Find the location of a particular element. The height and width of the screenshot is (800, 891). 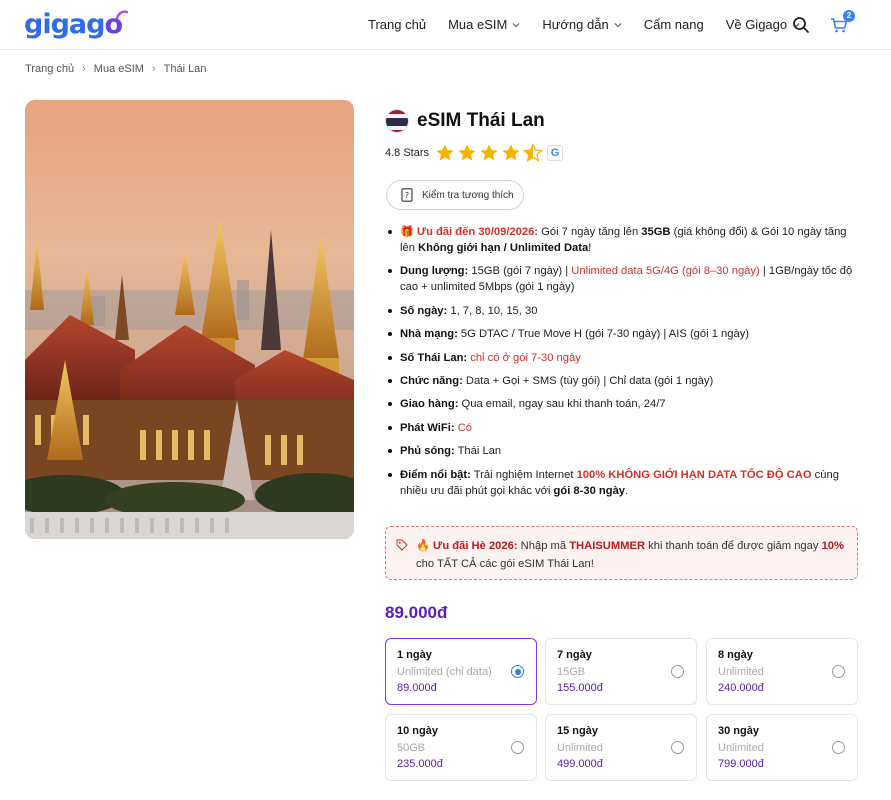

star-rating is located at coordinates (490, 153).